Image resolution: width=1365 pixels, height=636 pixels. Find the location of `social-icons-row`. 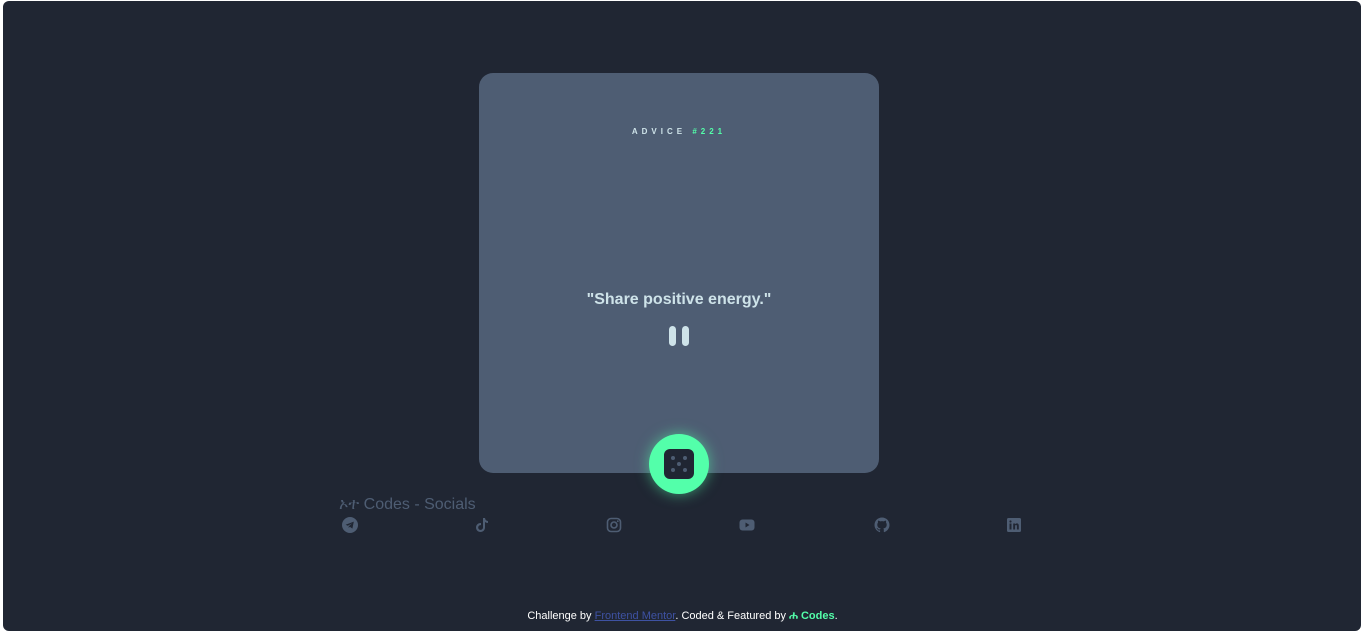

social-icons-row is located at coordinates (689, 527).